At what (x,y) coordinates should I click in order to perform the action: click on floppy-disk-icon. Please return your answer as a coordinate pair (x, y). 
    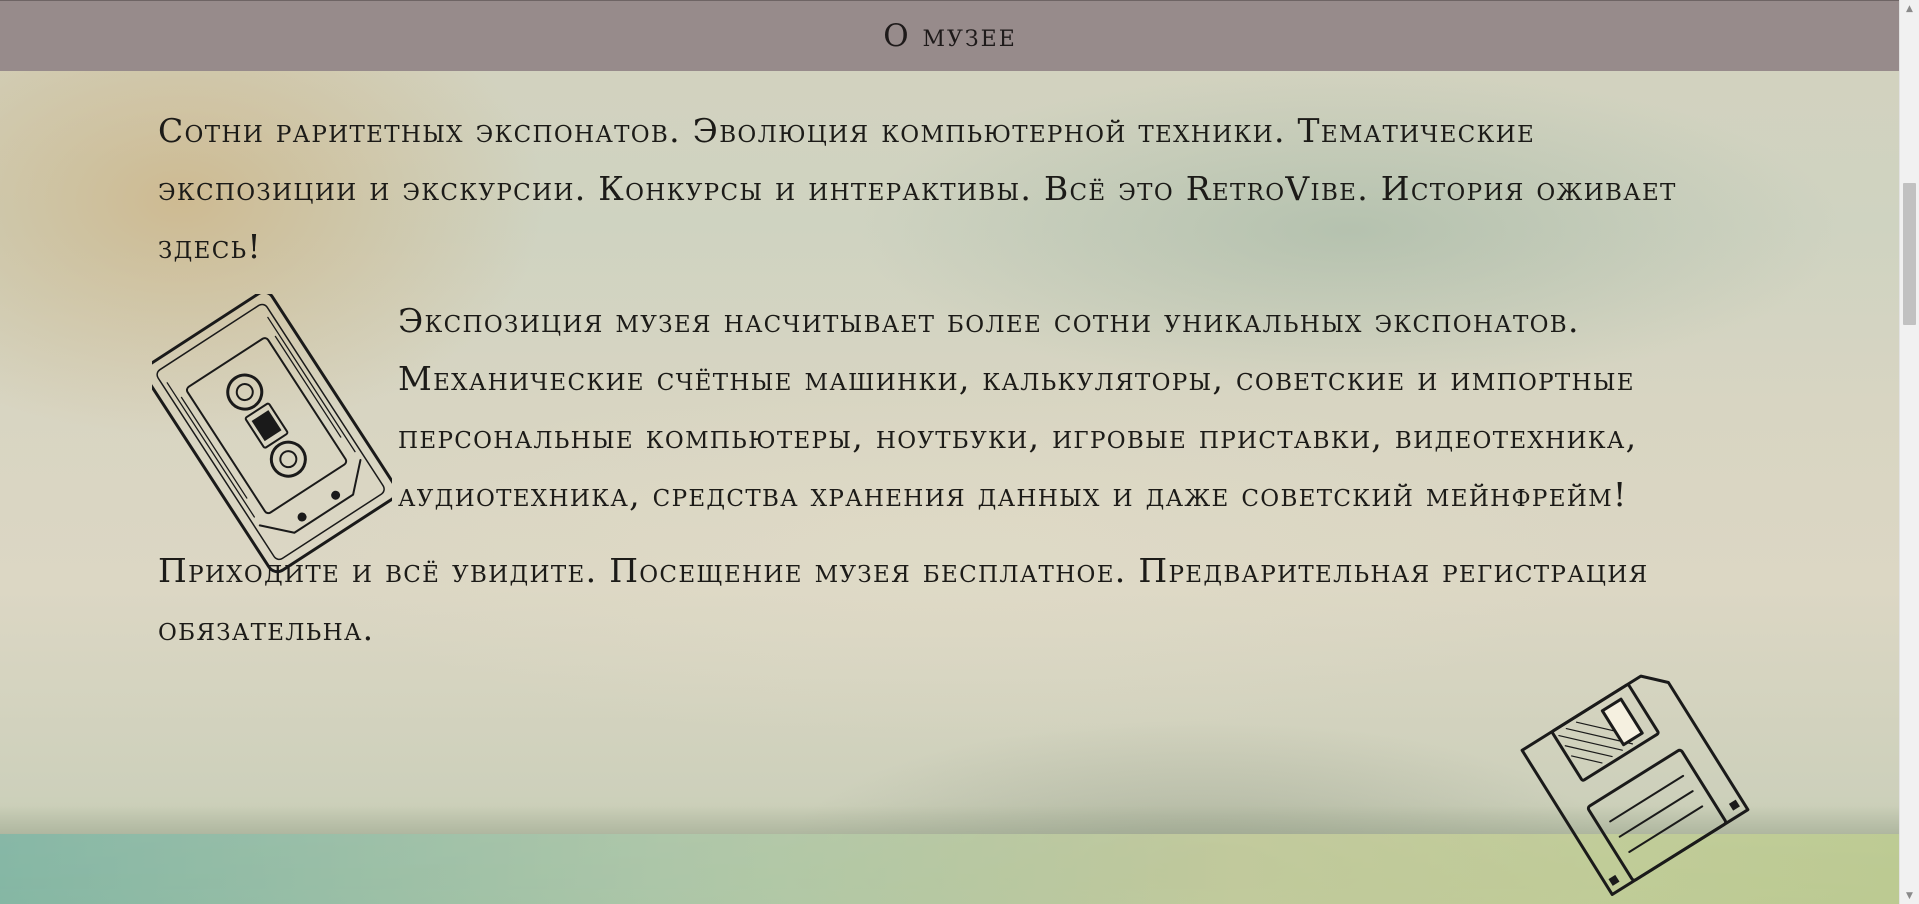
    Looking at the image, I should click on (1635, 782).